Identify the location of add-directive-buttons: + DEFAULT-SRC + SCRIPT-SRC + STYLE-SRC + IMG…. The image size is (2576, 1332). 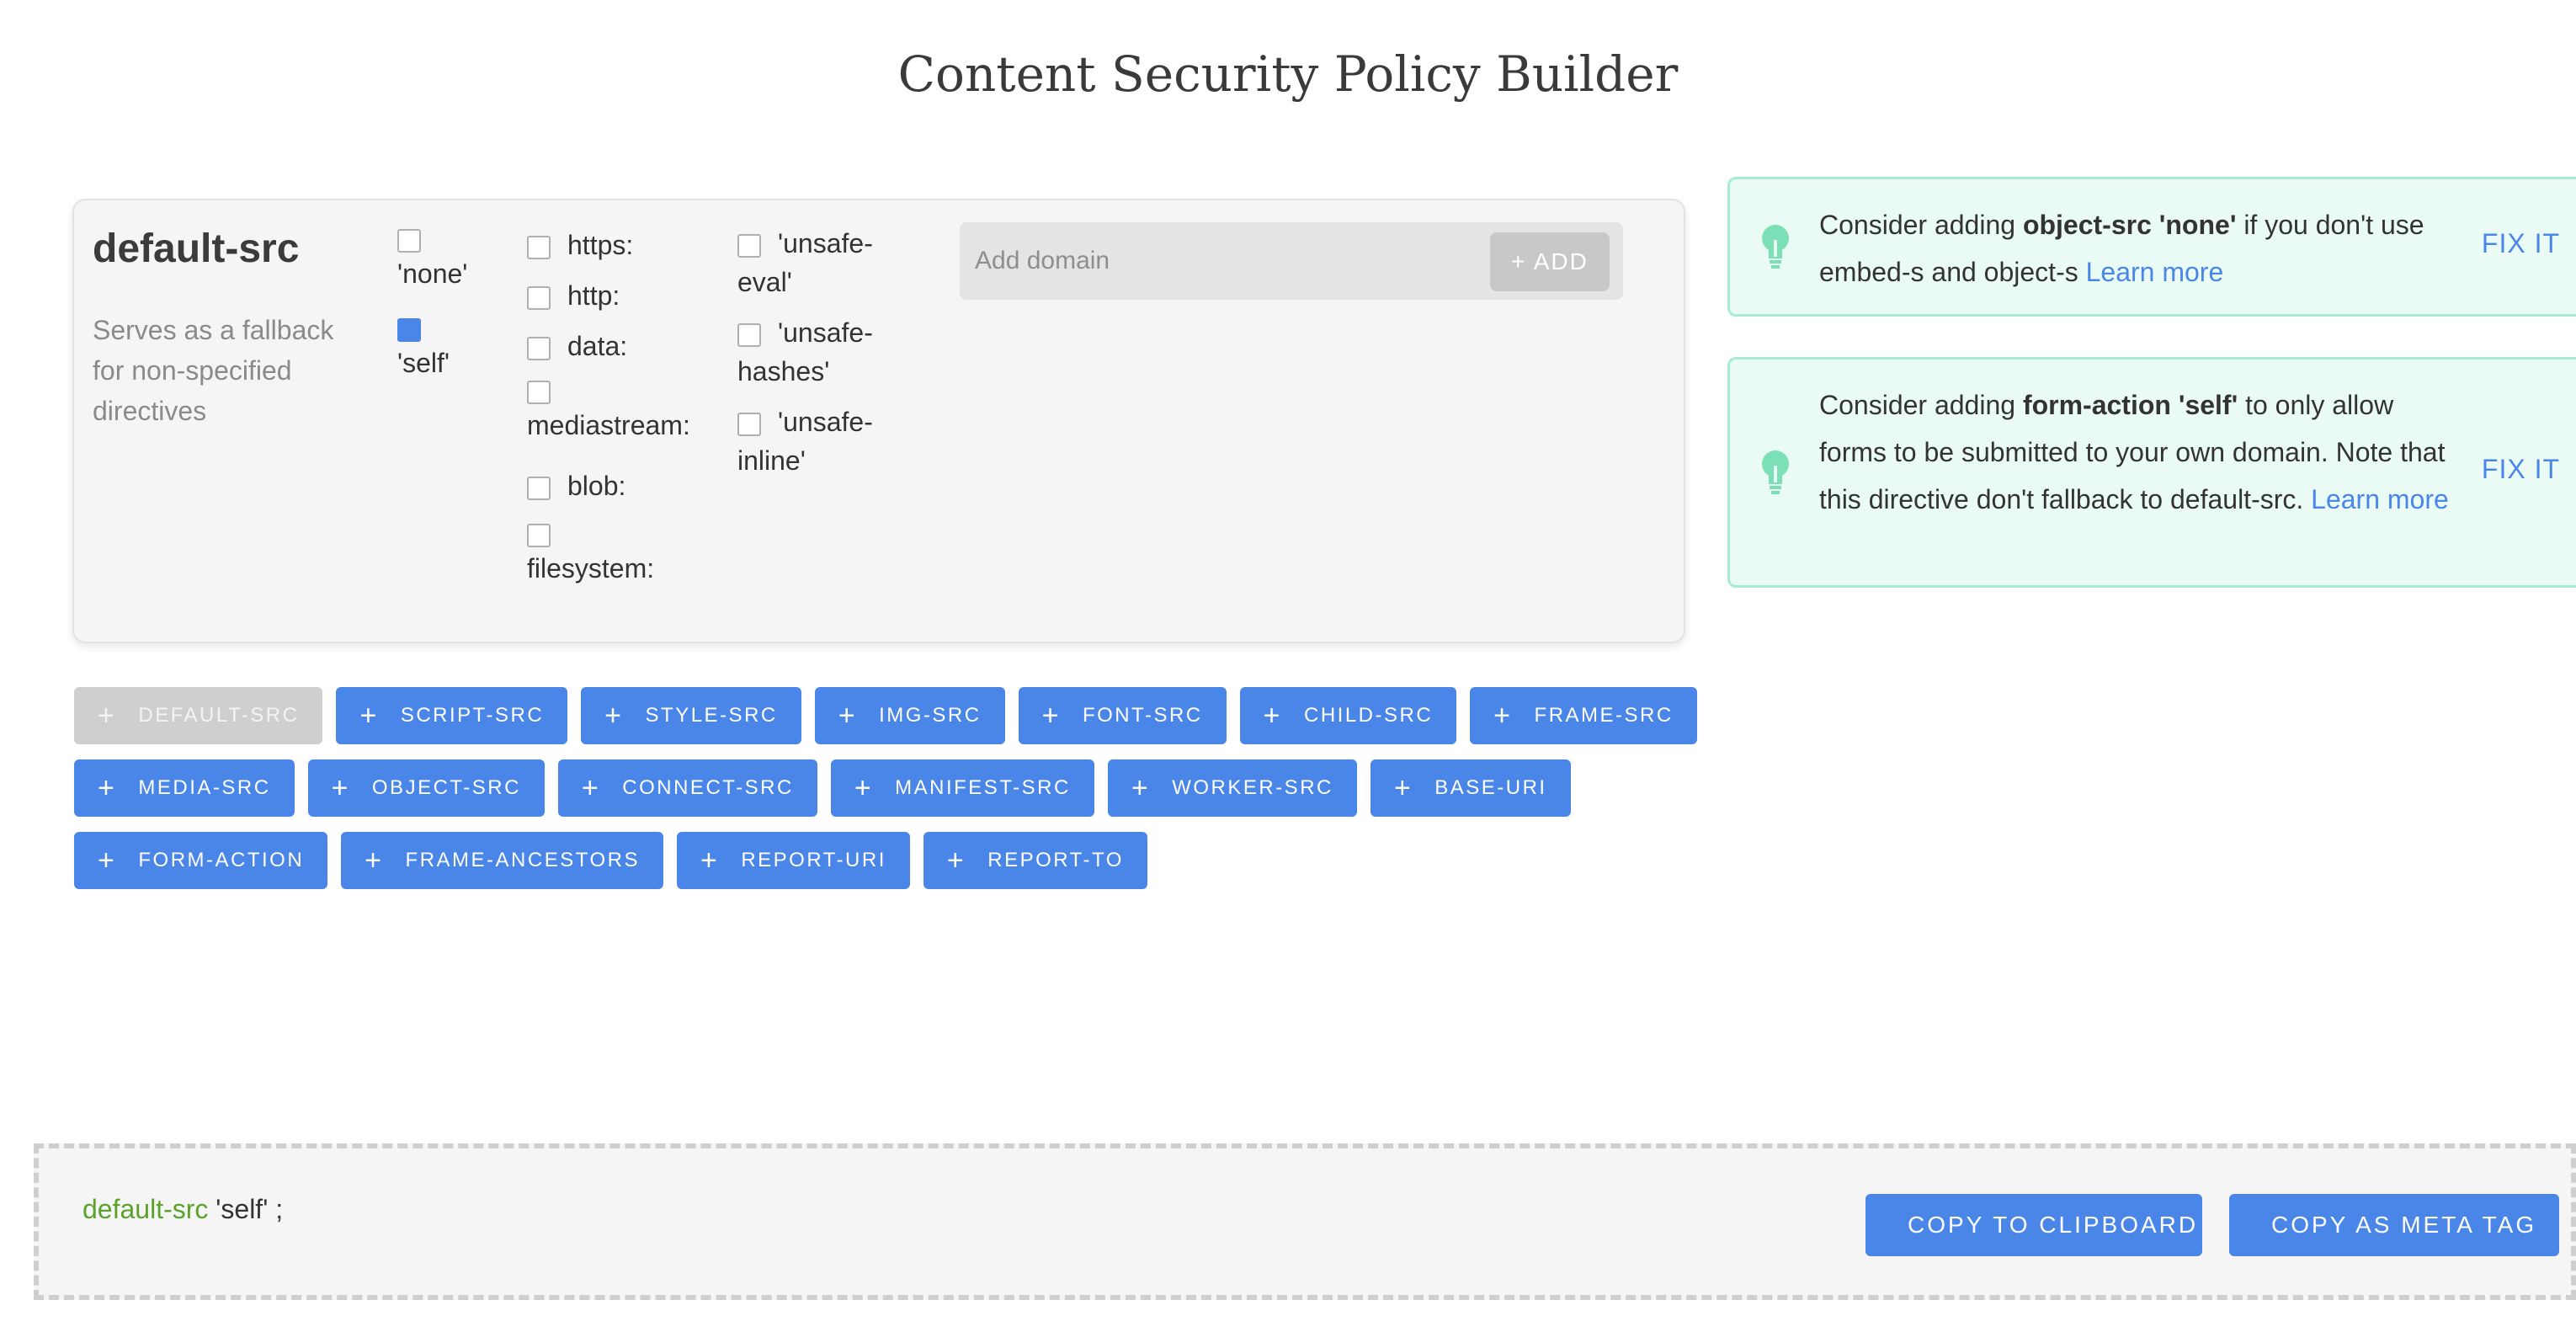
(885, 795).